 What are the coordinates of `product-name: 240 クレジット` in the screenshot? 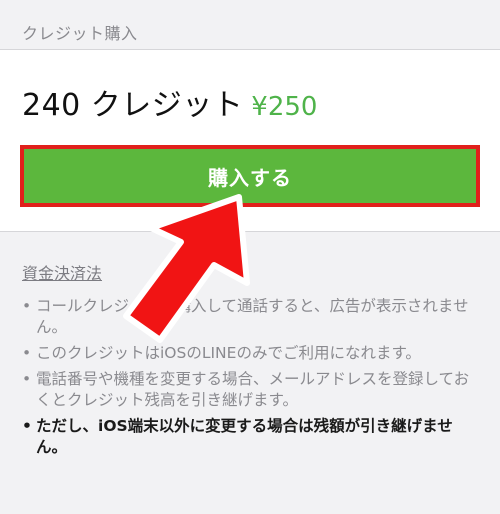 It's located at (133, 105).